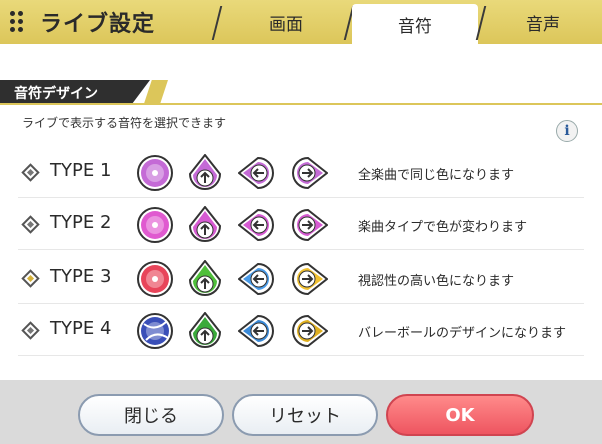 The width and height of the screenshot is (602, 444). I want to click on note-type-row: TYPE 3 視認性の高い色になります, so click(301, 278).